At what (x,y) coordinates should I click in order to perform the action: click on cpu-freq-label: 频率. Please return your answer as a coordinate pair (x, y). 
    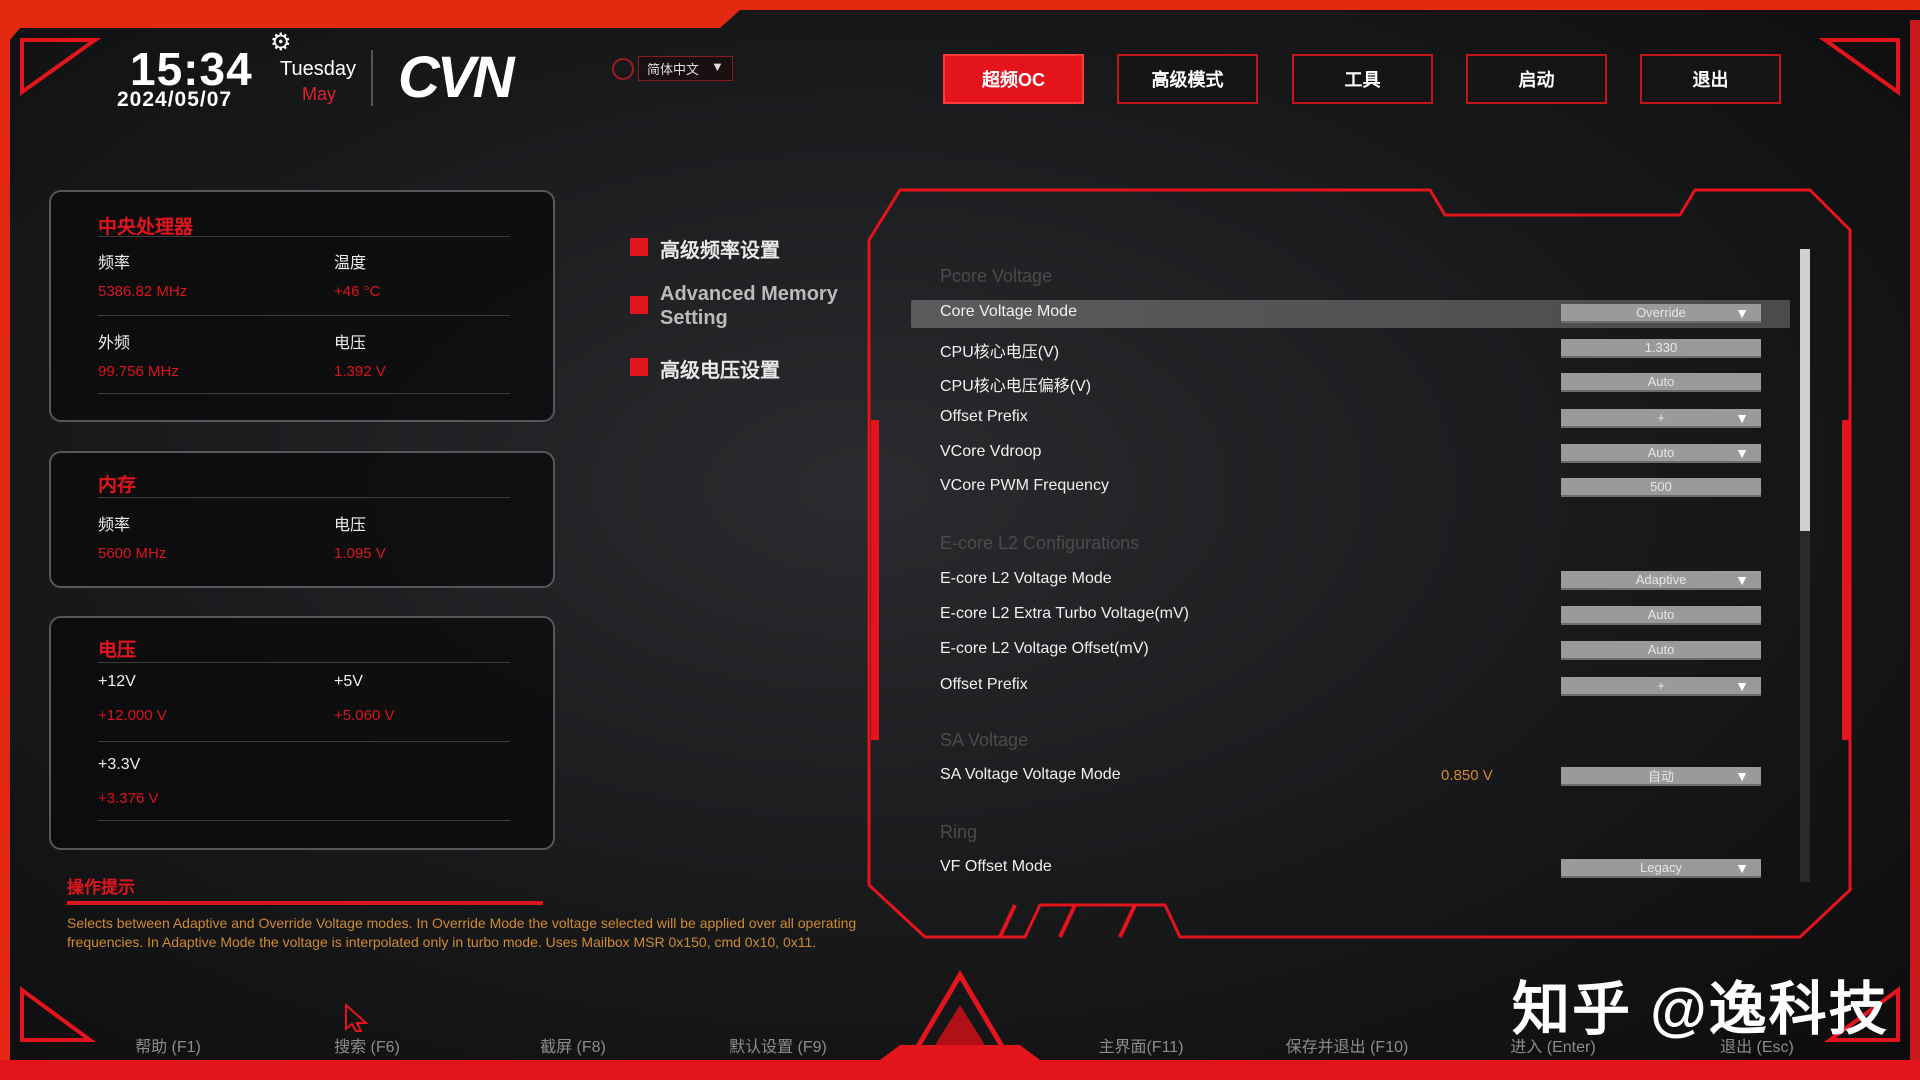
    Looking at the image, I should click on (114, 263).